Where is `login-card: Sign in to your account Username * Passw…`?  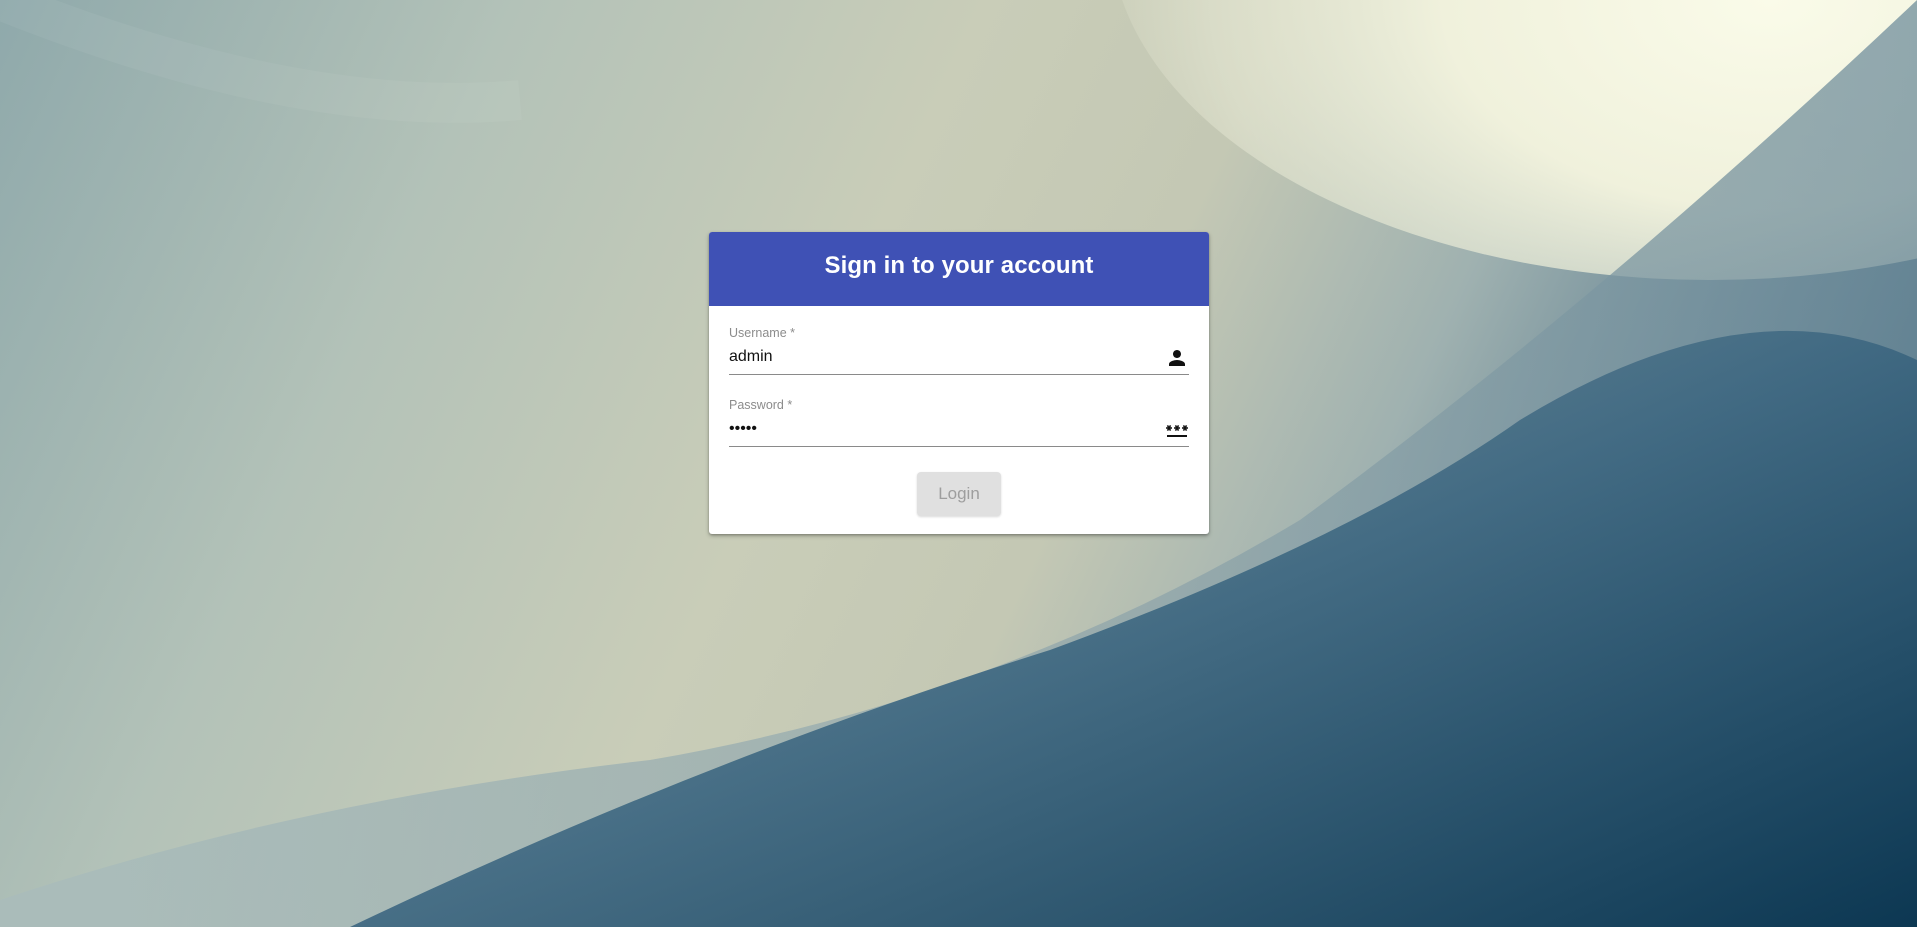 login-card: Sign in to your account Username * Passw… is located at coordinates (959, 383).